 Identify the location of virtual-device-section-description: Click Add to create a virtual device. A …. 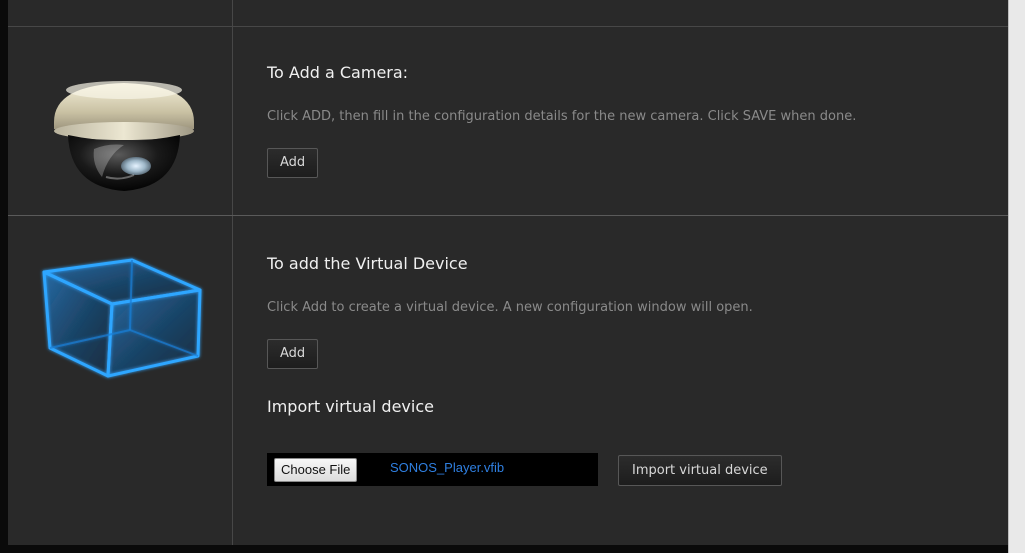
(510, 307).